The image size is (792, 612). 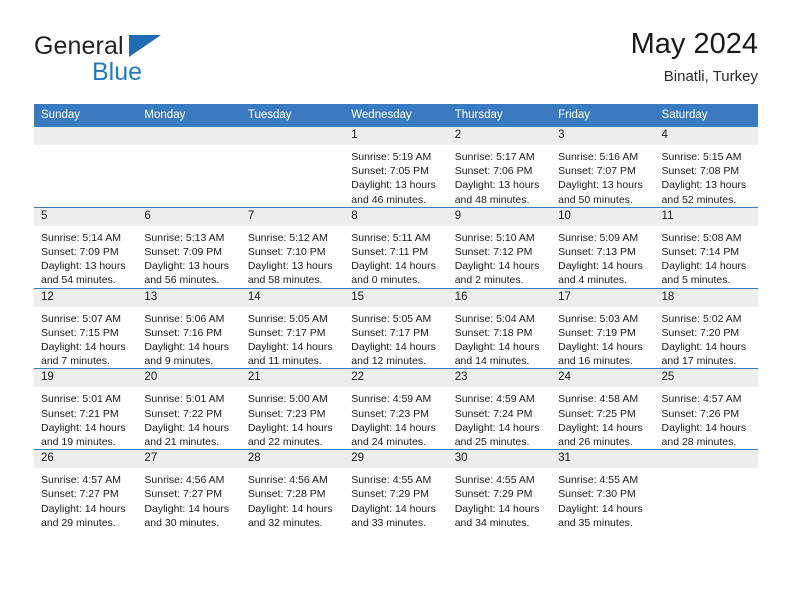 I want to click on daylight-text-line2: and 2 minutes., so click(x=489, y=280).